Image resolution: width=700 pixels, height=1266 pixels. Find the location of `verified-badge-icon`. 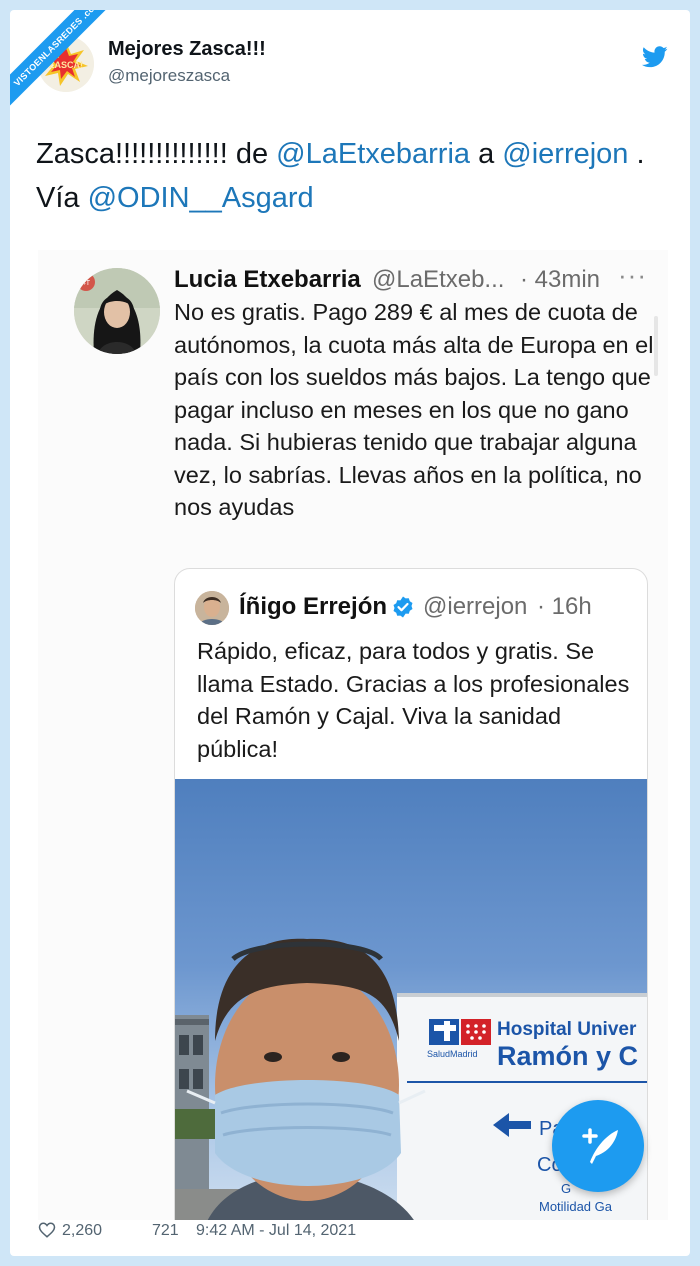

verified-badge-icon is located at coordinates (403, 607).